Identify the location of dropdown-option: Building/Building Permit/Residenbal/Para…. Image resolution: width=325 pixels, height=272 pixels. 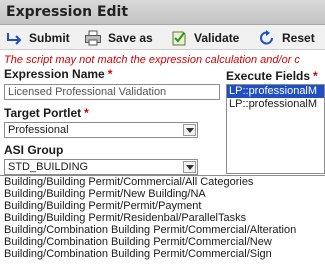
(162, 218).